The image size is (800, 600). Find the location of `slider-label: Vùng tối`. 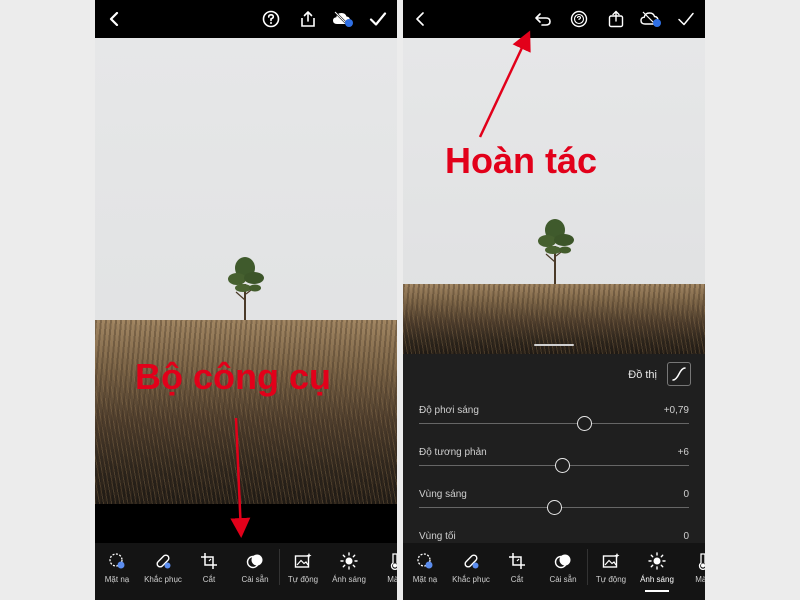

slider-label: Vùng tối is located at coordinates (437, 536).